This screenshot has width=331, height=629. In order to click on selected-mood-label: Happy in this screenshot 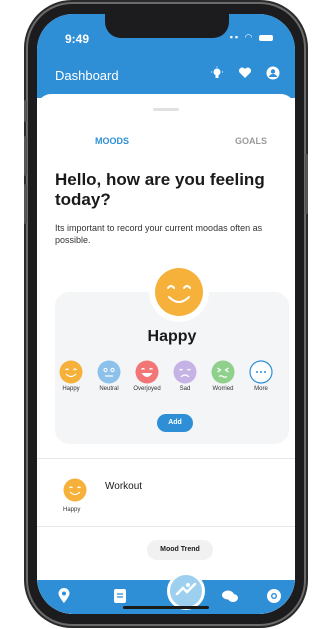, I will do `click(172, 336)`.